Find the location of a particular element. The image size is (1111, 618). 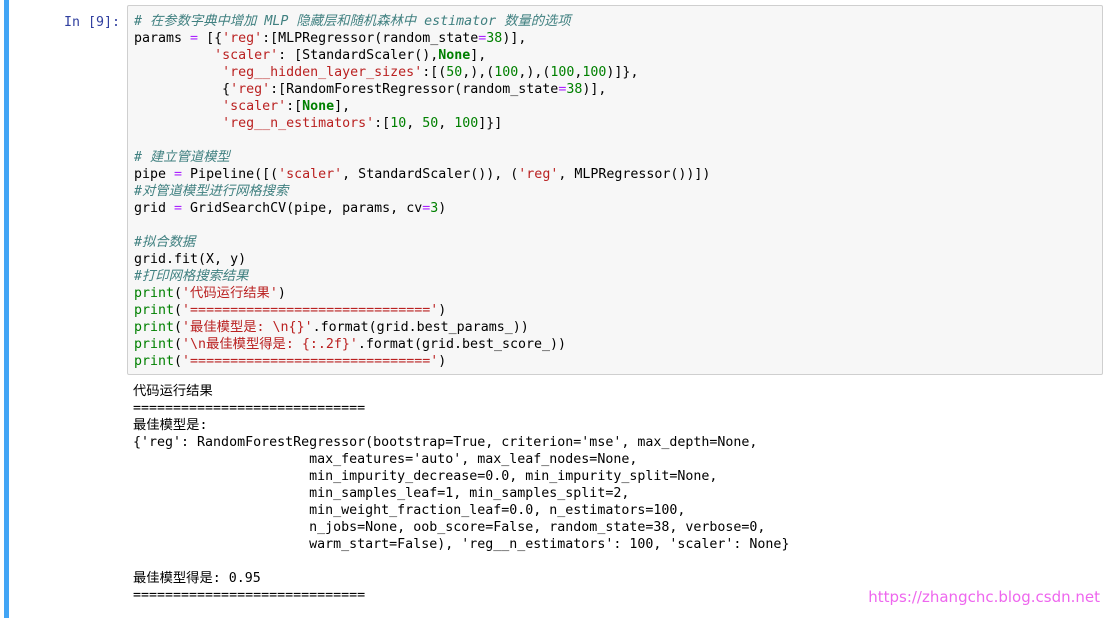

code-token: params is located at coordinates (162, 38).